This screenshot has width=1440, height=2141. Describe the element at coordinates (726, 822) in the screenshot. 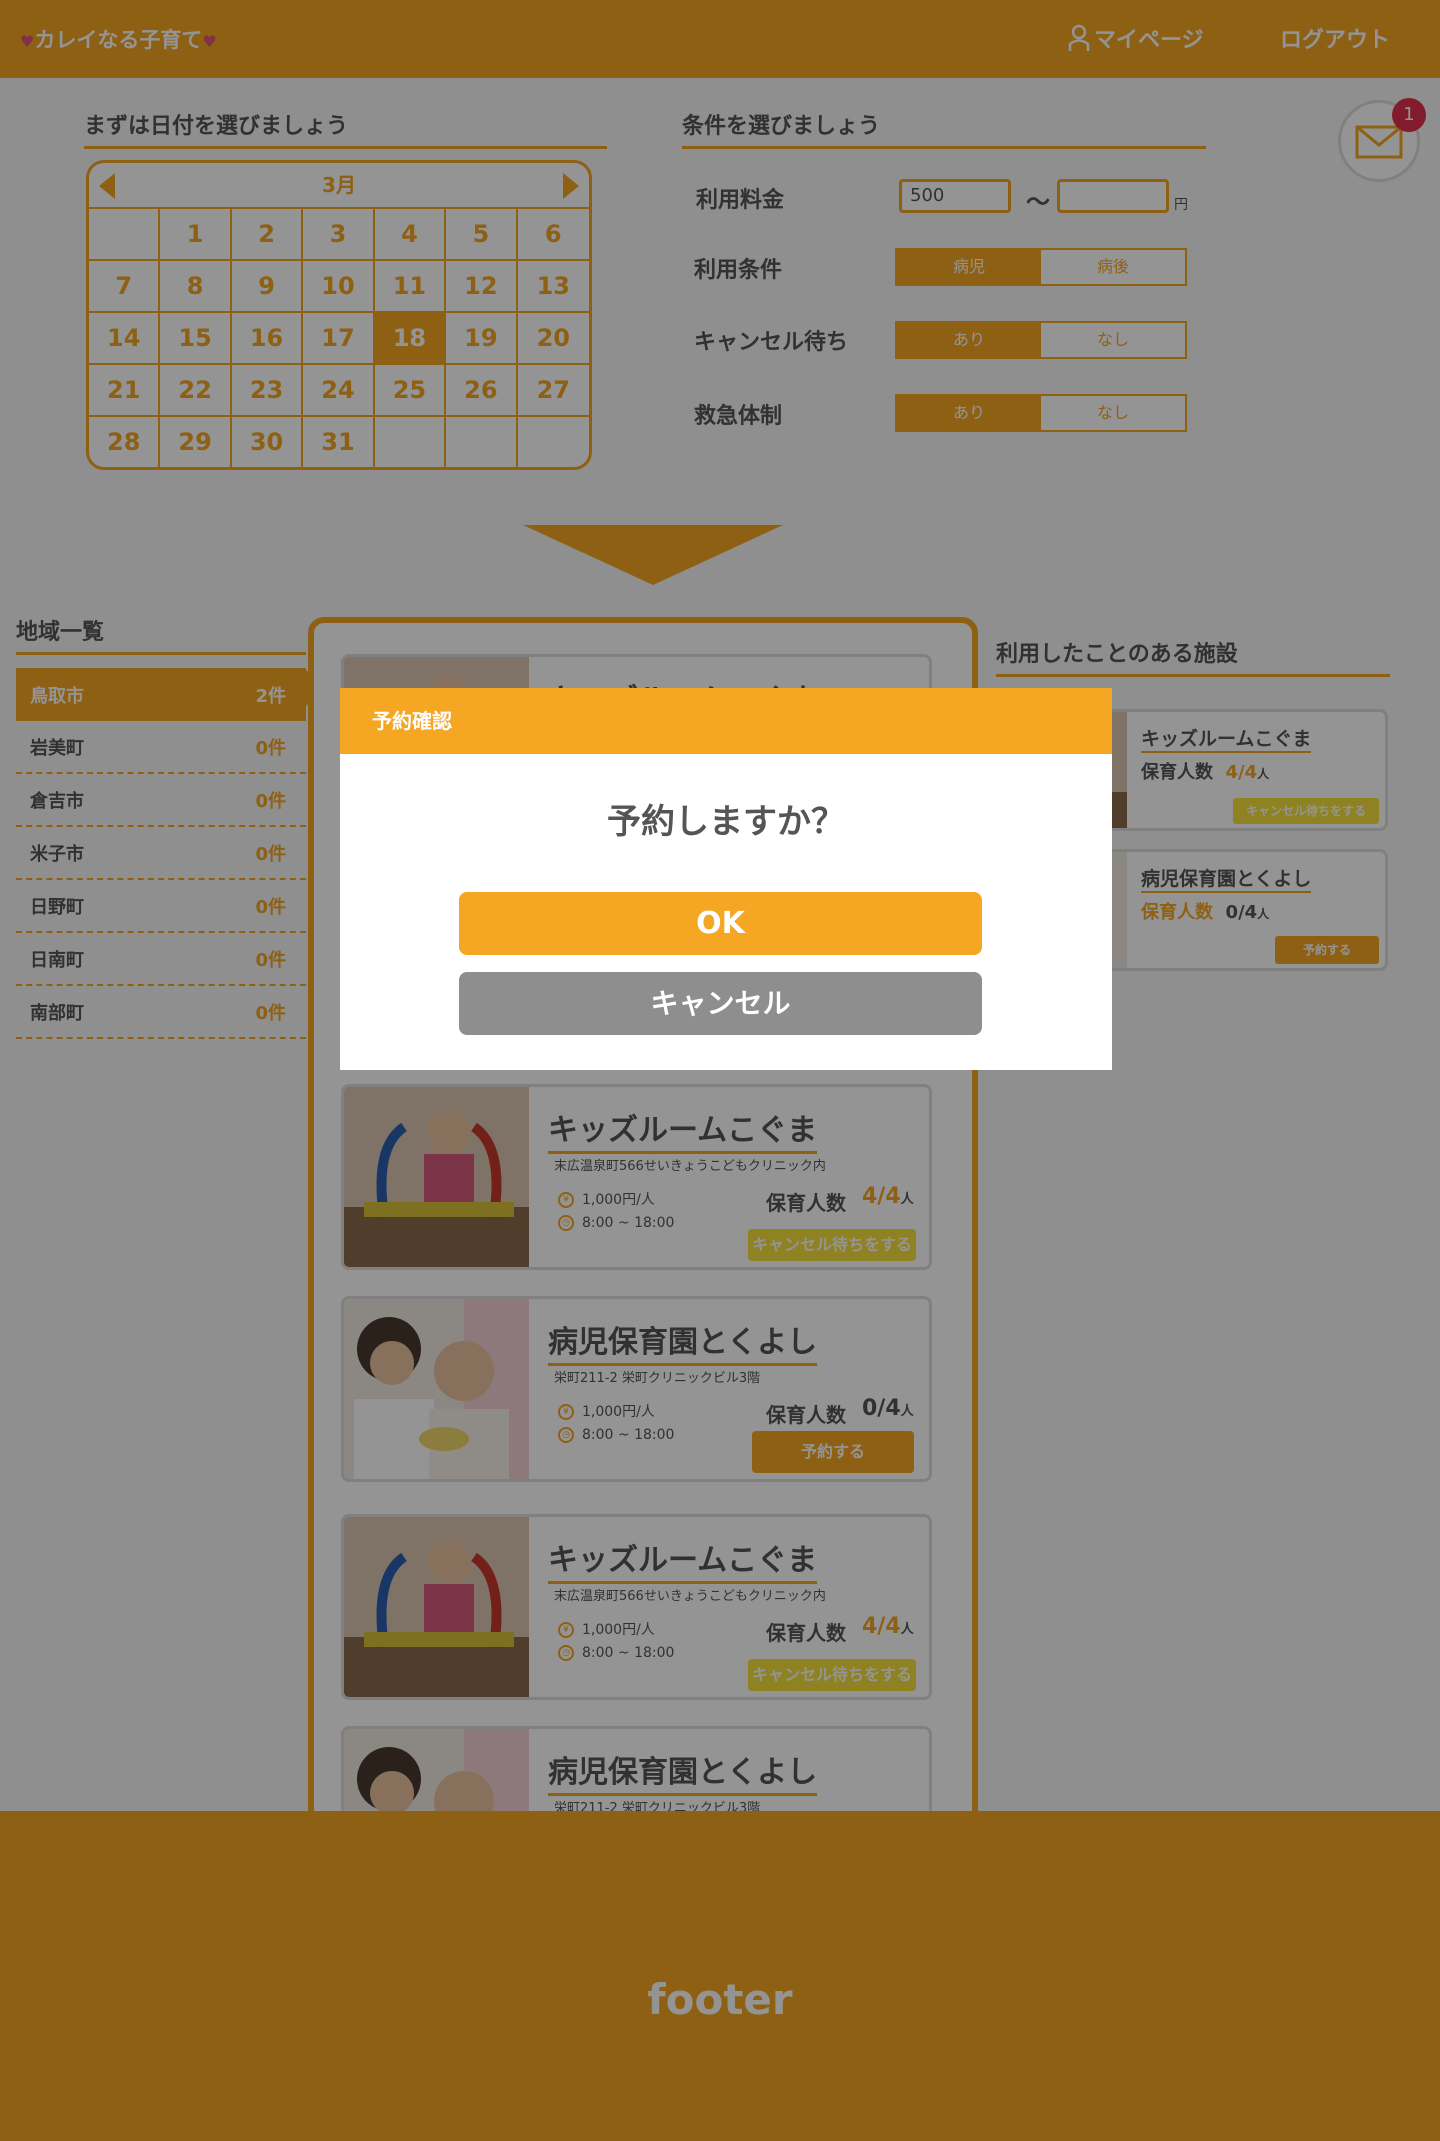

I see `modal-question: 予約しますか？` at that location.